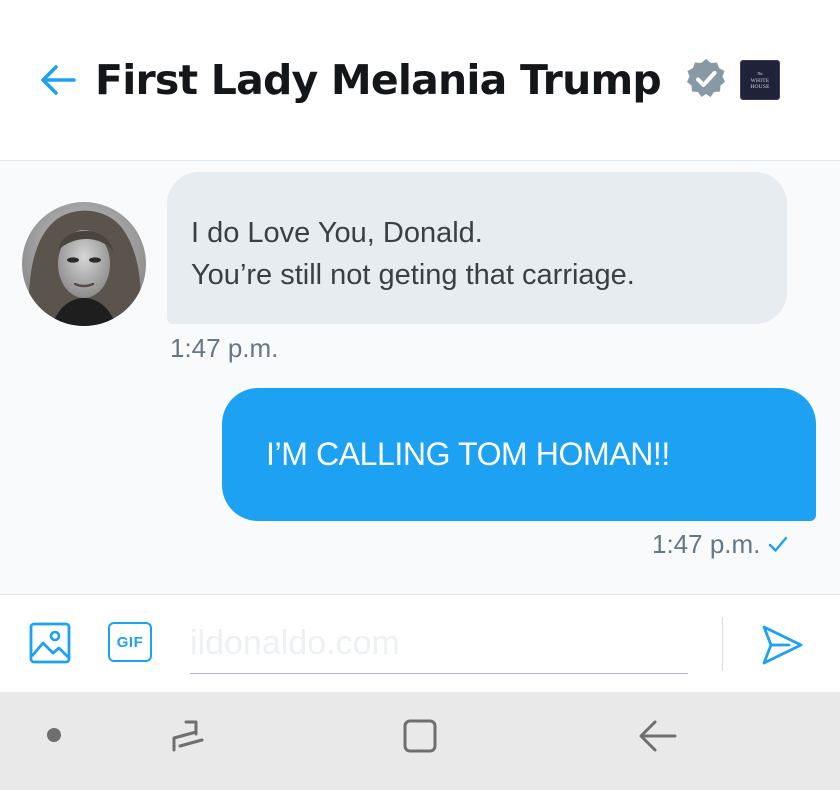  I want to click on back-button, so click(58, 80).